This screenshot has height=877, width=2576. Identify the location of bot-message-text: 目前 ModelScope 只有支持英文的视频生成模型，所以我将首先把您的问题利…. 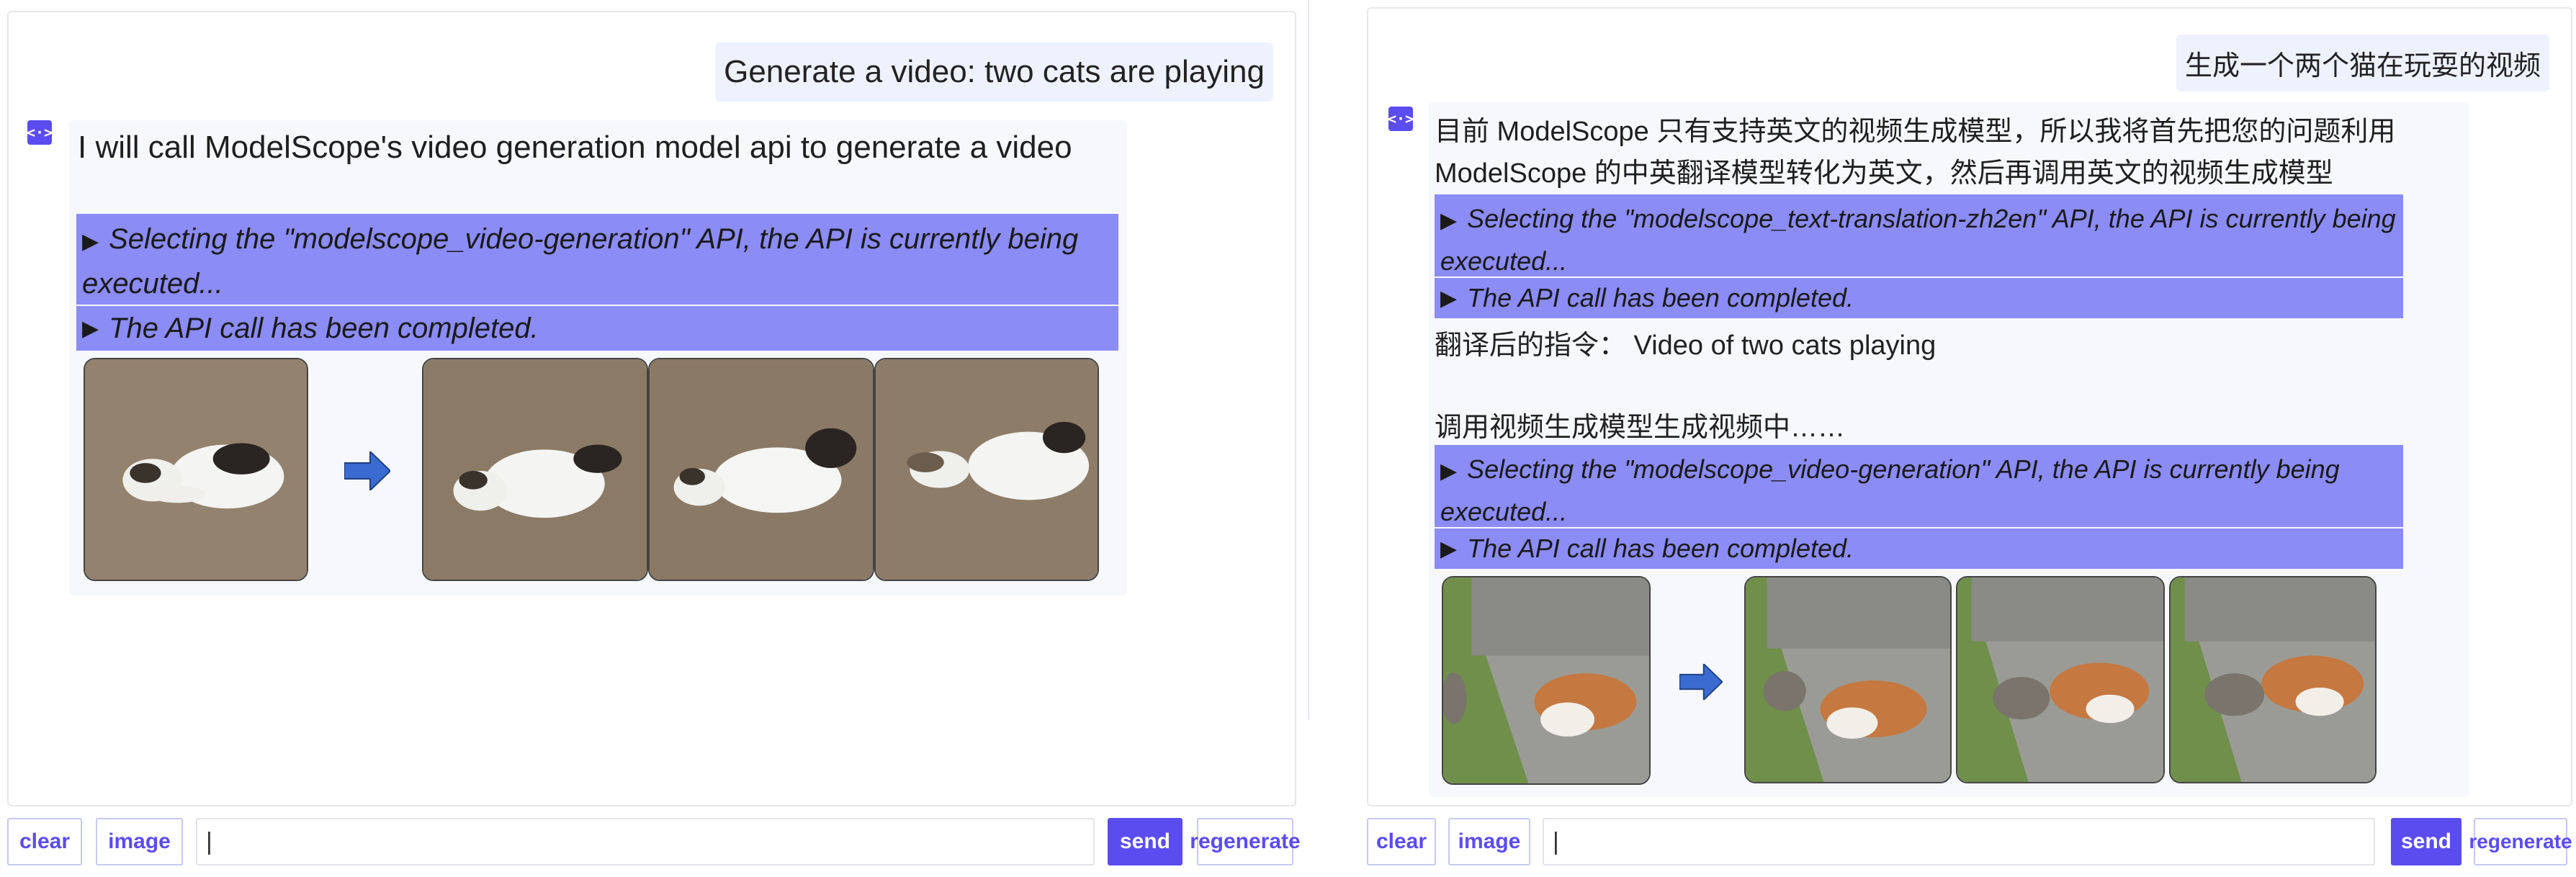
(1915, 153).